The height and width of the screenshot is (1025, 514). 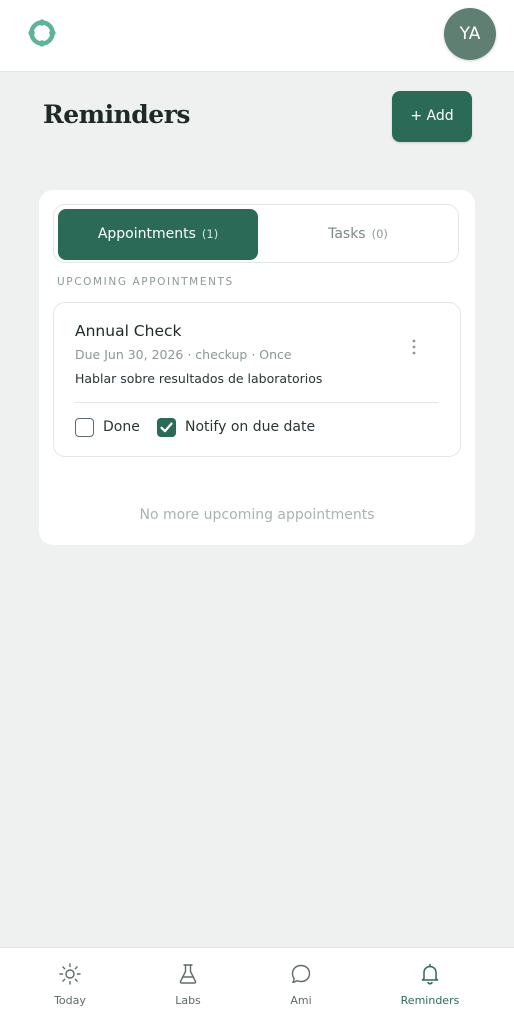 What do you see at coordinates (470, 34) in the screenshot?
I see `avatar: YA` at bounding box center [470, 34].